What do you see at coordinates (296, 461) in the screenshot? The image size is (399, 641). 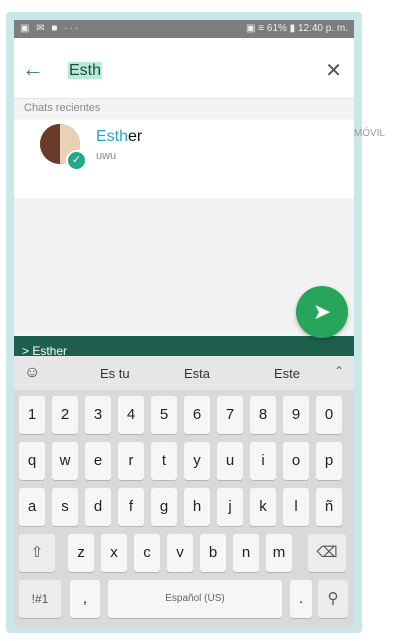 I see `key-o: o` at bounding box center [296, 461].